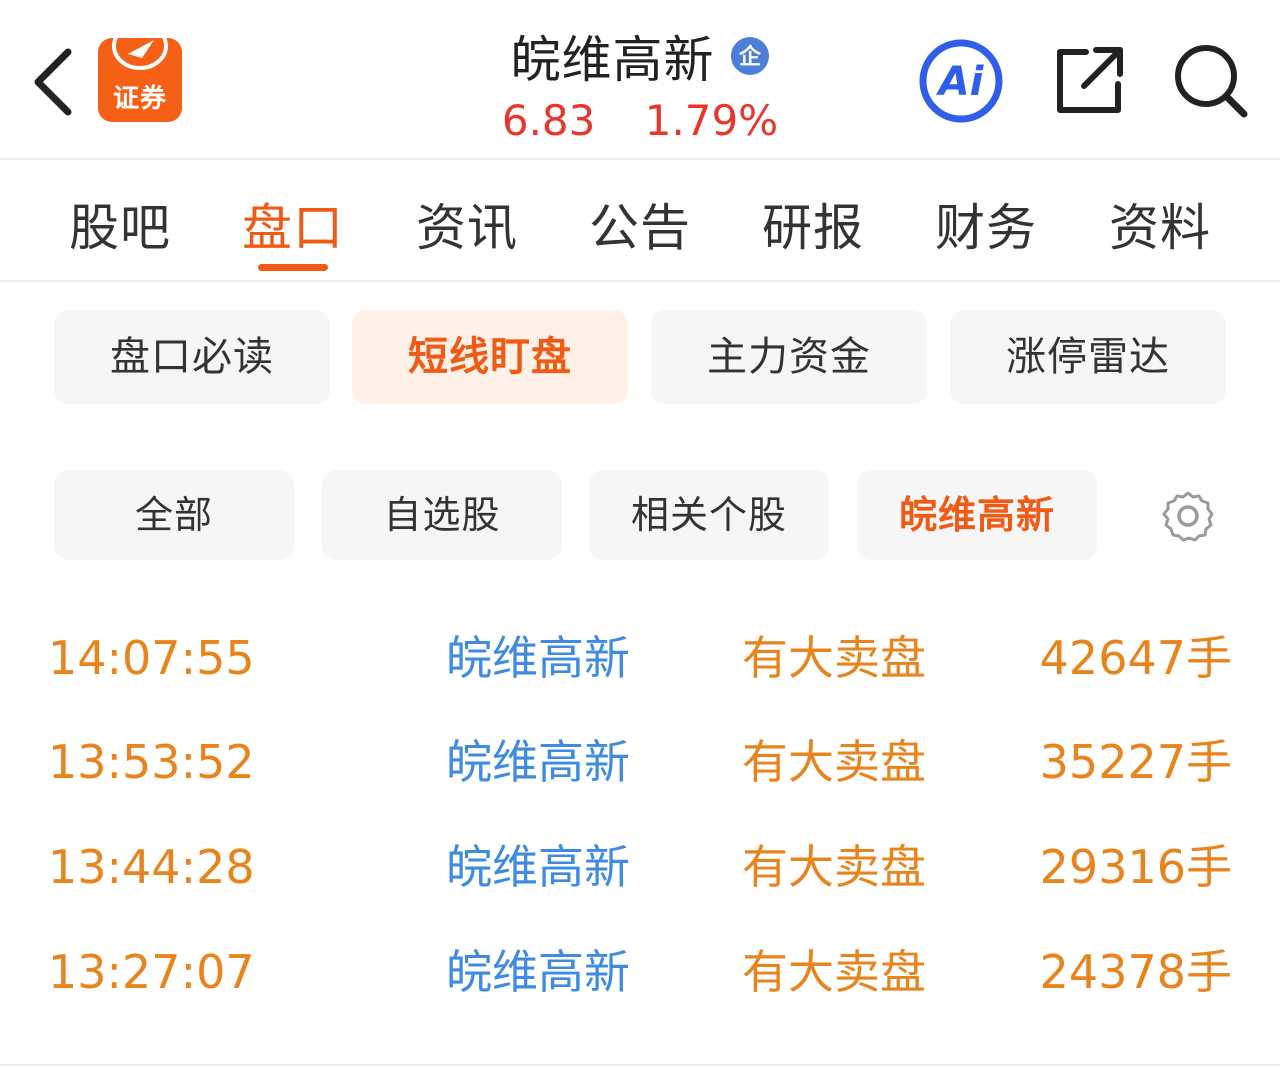 This screenshot has width=1280, height=1067. Describe the element at coordinates (151, 972) in the screenshot. I see `alert-time: 13:27:07` at that location.